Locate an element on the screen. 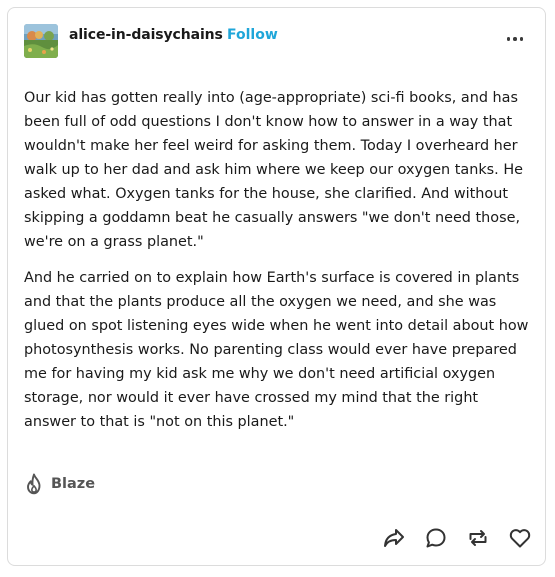 This screenshot has height=577, width=555. blaze-label: Blaze is located at coordinates (73, 484).